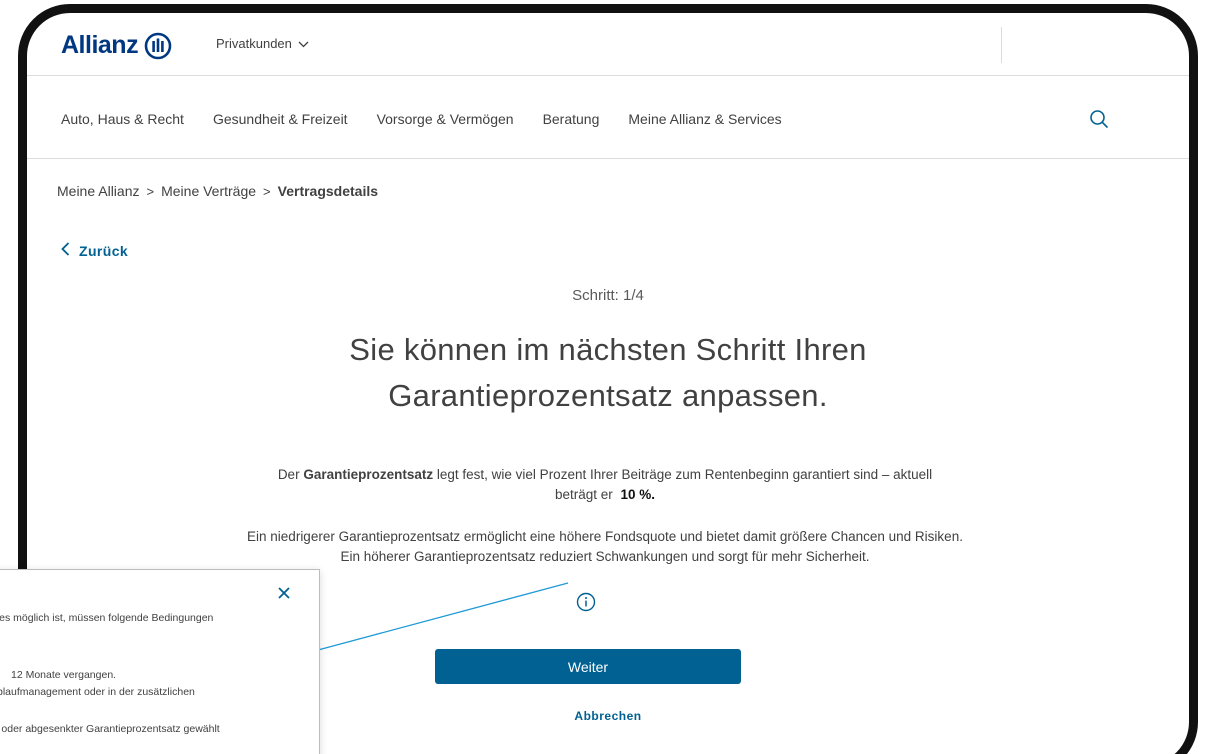 The width and height of the screenshot is (1209, 754). What do you see at coordinates (608, 44) in the screenshot?
I see `top-bar: Allianz Privatkunden` at bounding box center [608, 44].